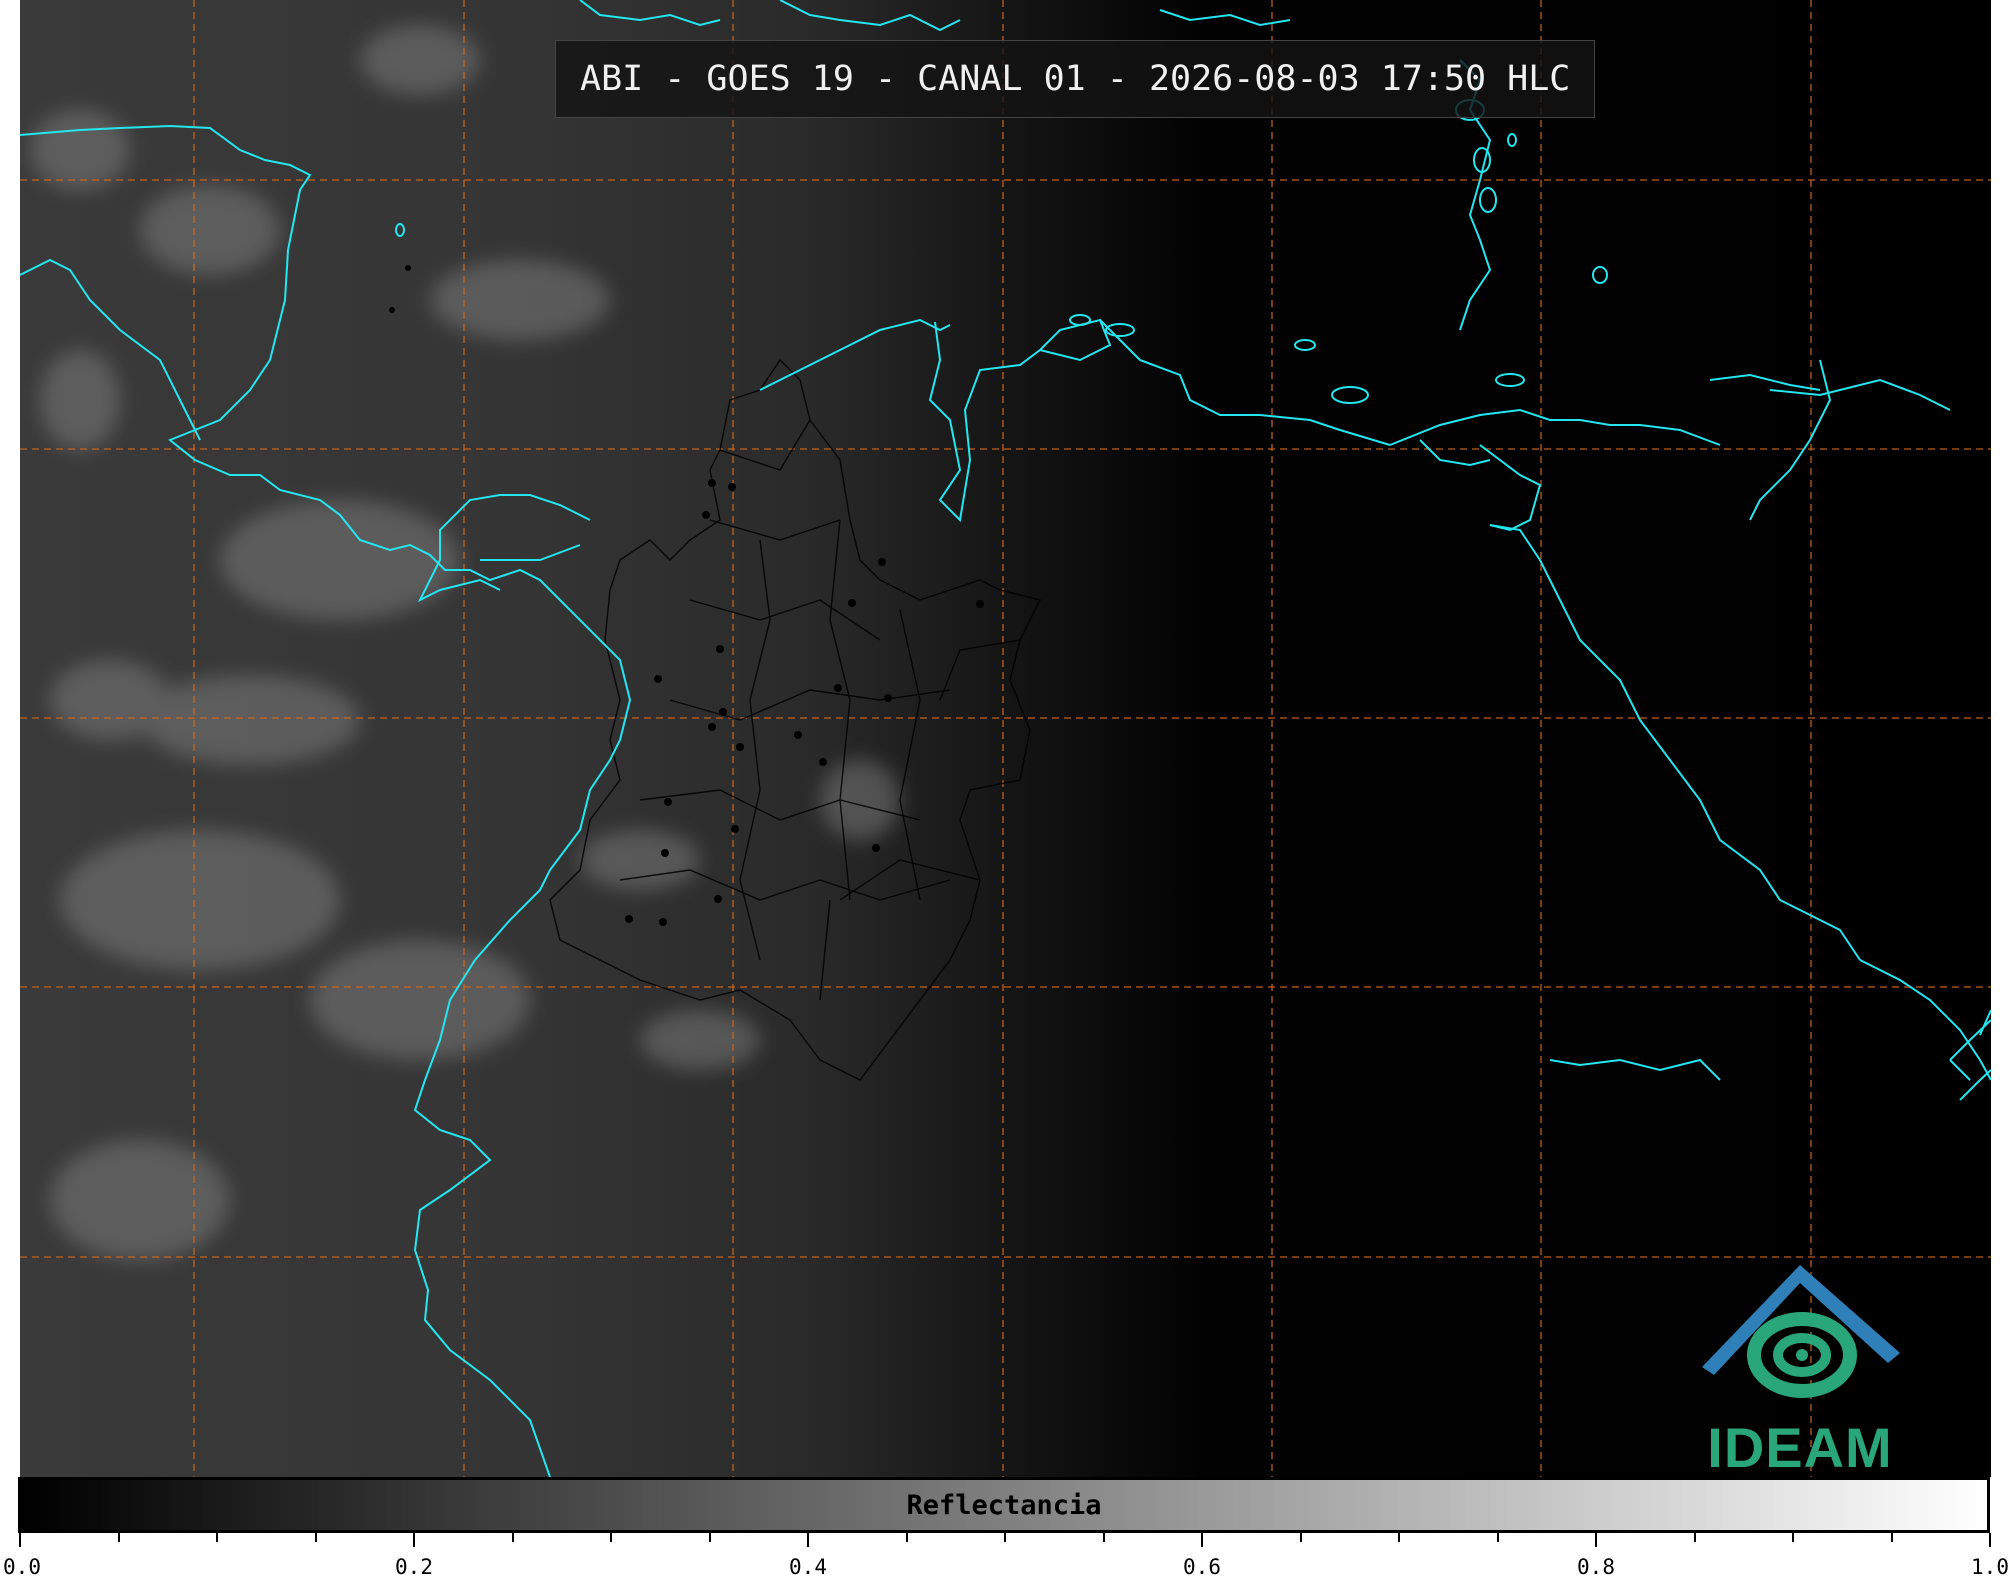 The height and width of the screenshot is (1579, 2011). Describe the element at coordinates (1990, 1567) in the screenshot. I see `colorbar-tick-label: 1.0` at that location.